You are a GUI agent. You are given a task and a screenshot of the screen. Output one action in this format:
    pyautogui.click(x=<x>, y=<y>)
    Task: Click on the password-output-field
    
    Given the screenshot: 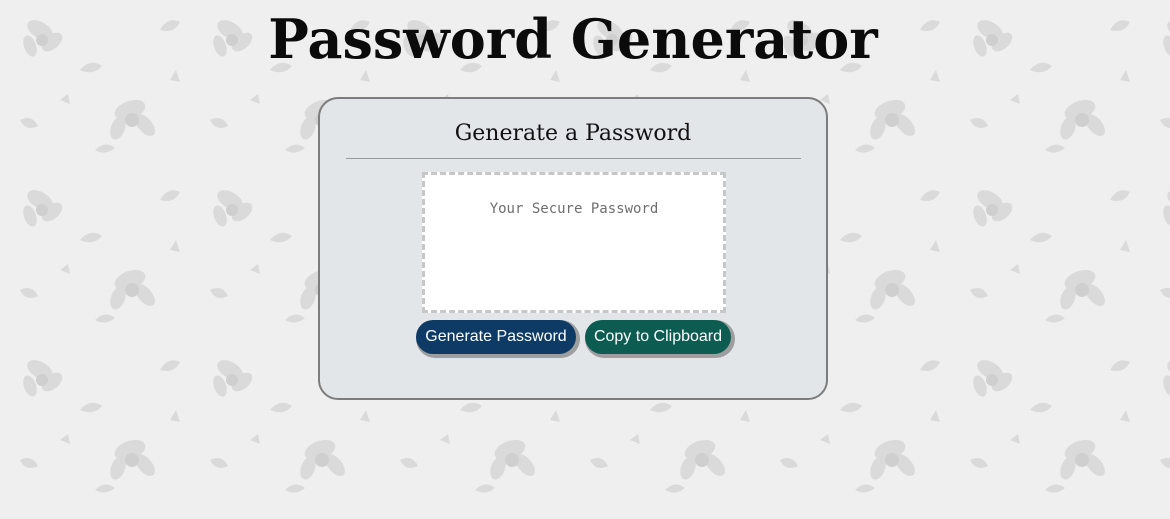 What is the action you would take?
    pyautogui.click(x=574, y=242)
    